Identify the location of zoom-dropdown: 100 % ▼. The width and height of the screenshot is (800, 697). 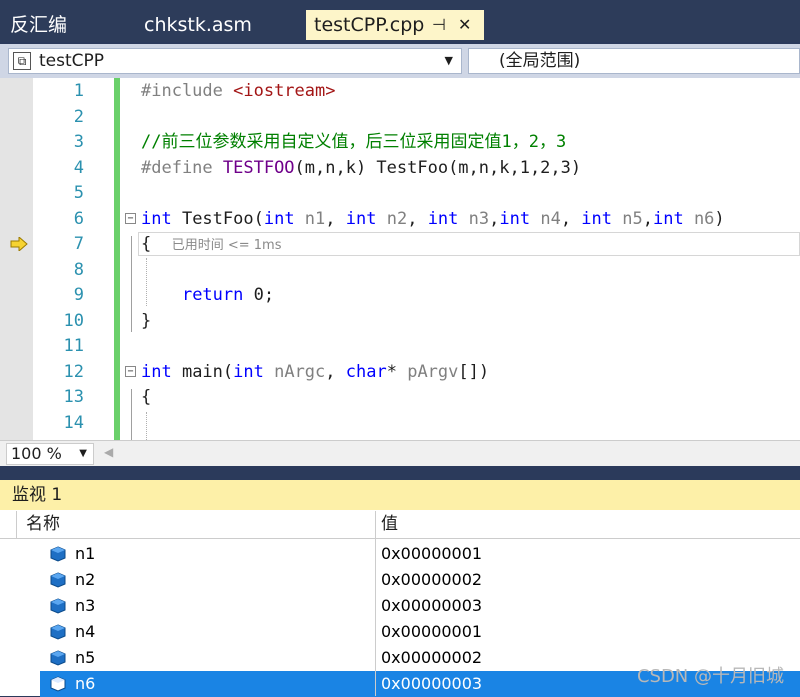
(50, 454).